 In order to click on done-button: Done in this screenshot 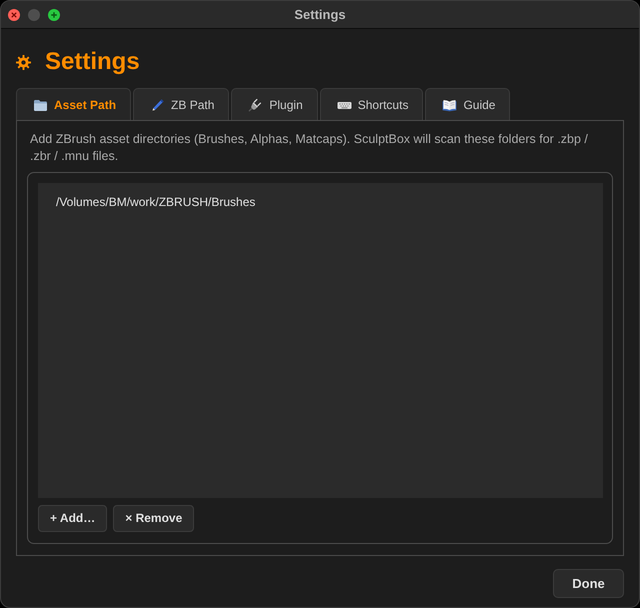, I will do `click(588, 583)`.